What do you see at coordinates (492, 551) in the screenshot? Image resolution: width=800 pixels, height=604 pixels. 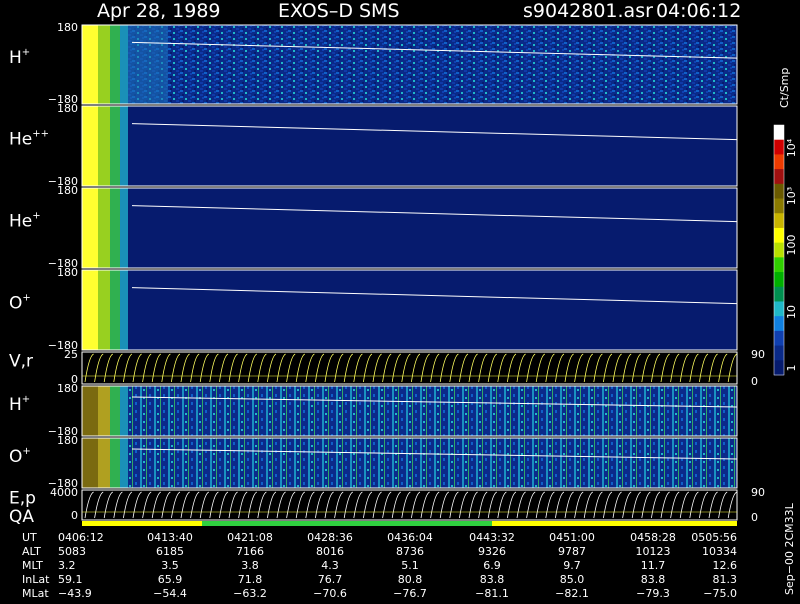 I see `table-cell: 9326` at bounding box center [492, 551].